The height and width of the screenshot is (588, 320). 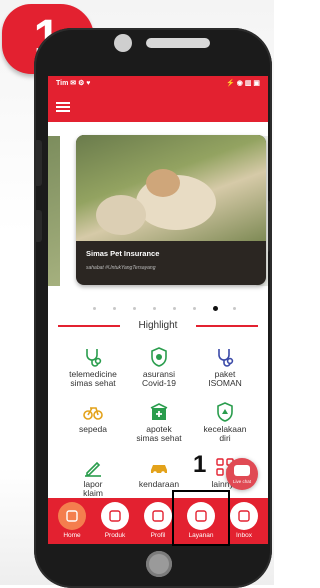 I want to click on nav-item-home: Home, so click(x=72, y=520).